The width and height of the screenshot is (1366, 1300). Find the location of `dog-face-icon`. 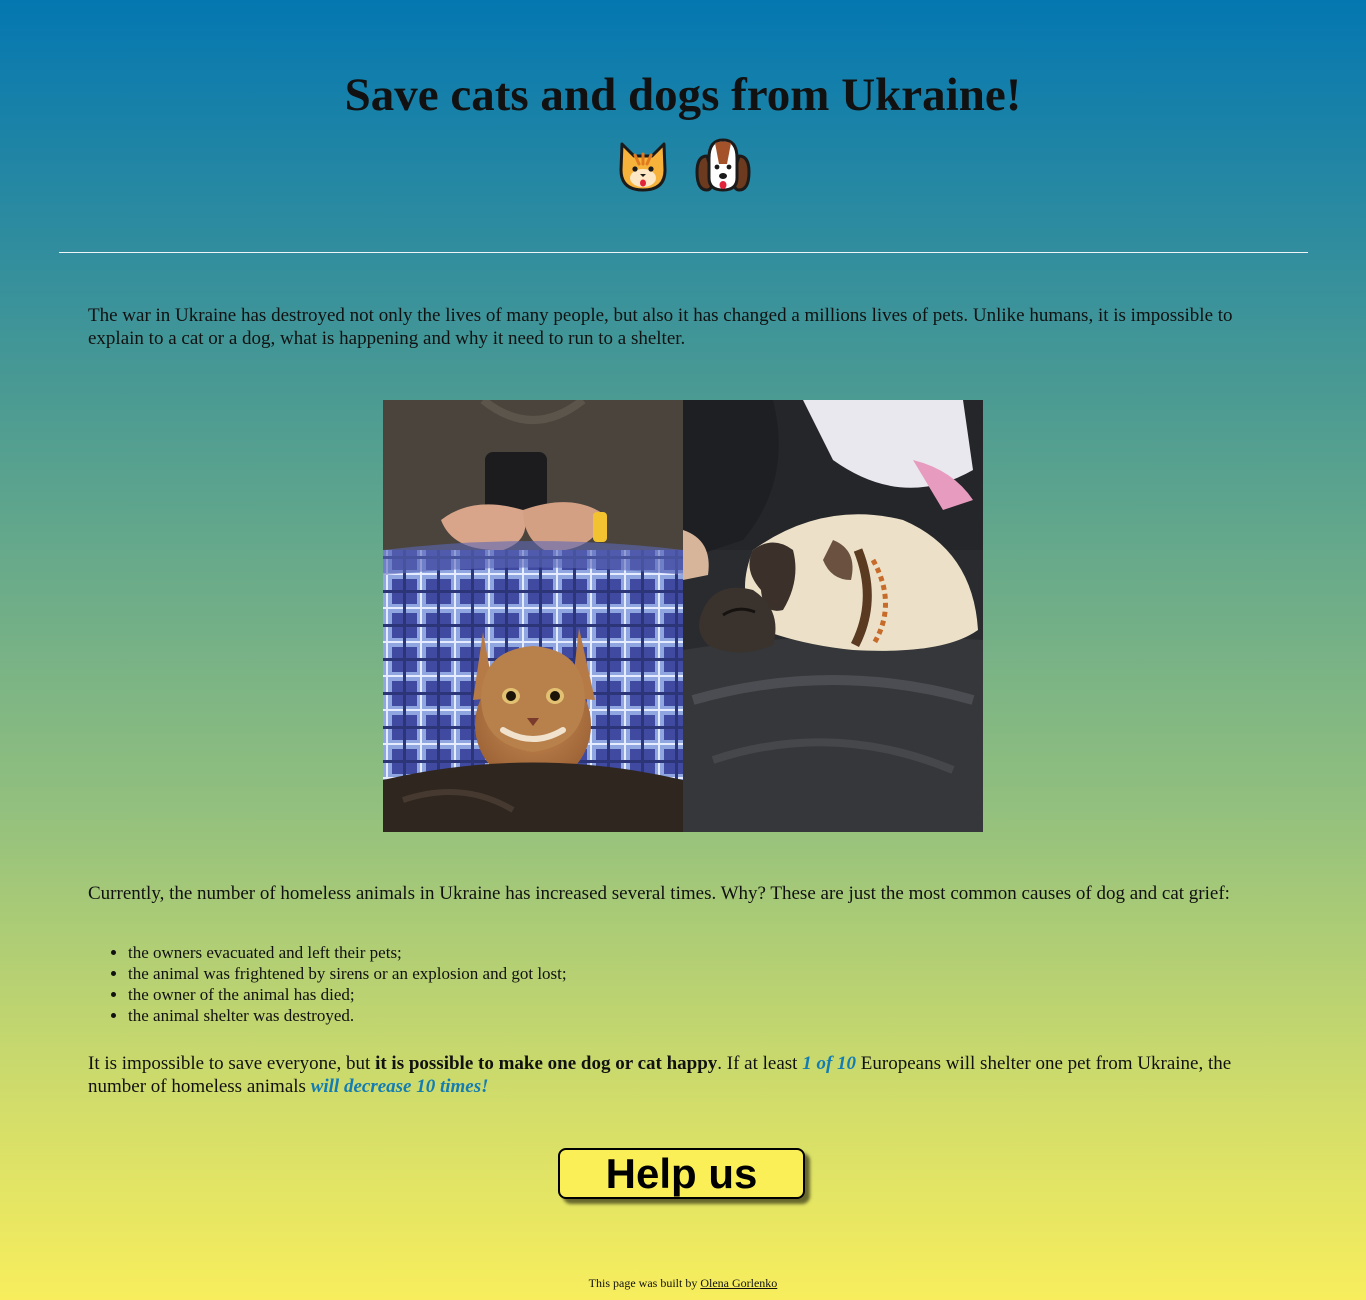

dog-face-icon is located at coordinates (723, 165).